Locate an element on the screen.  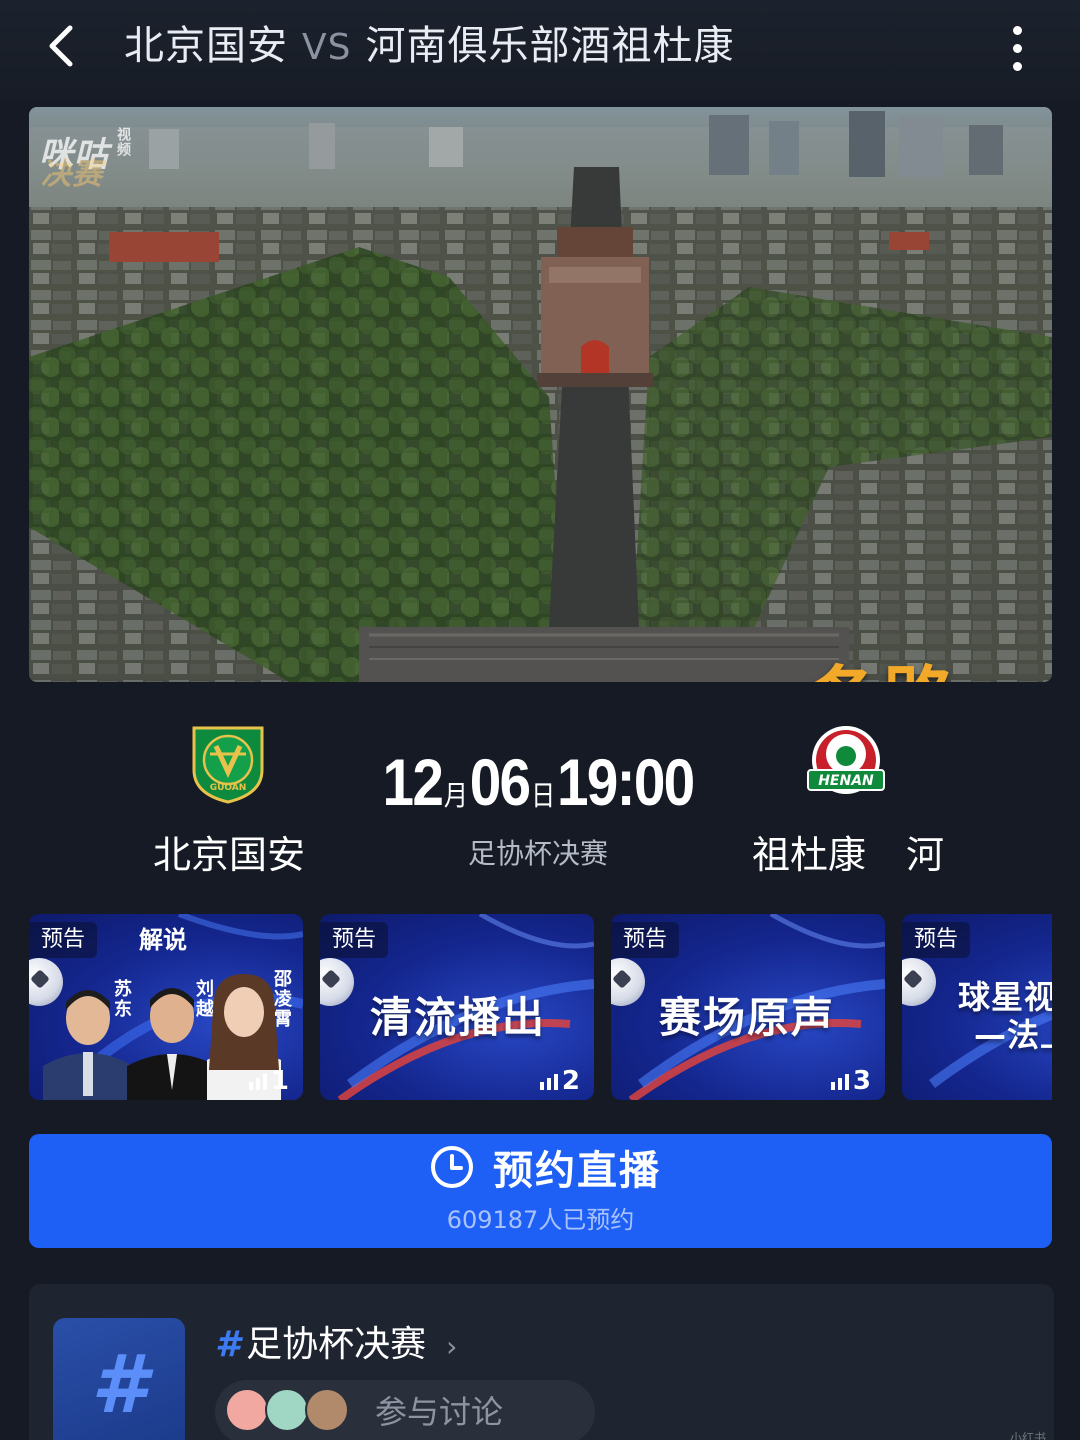
join-discussion-button: 参与讨论 is located at coordinates (405, 1410).